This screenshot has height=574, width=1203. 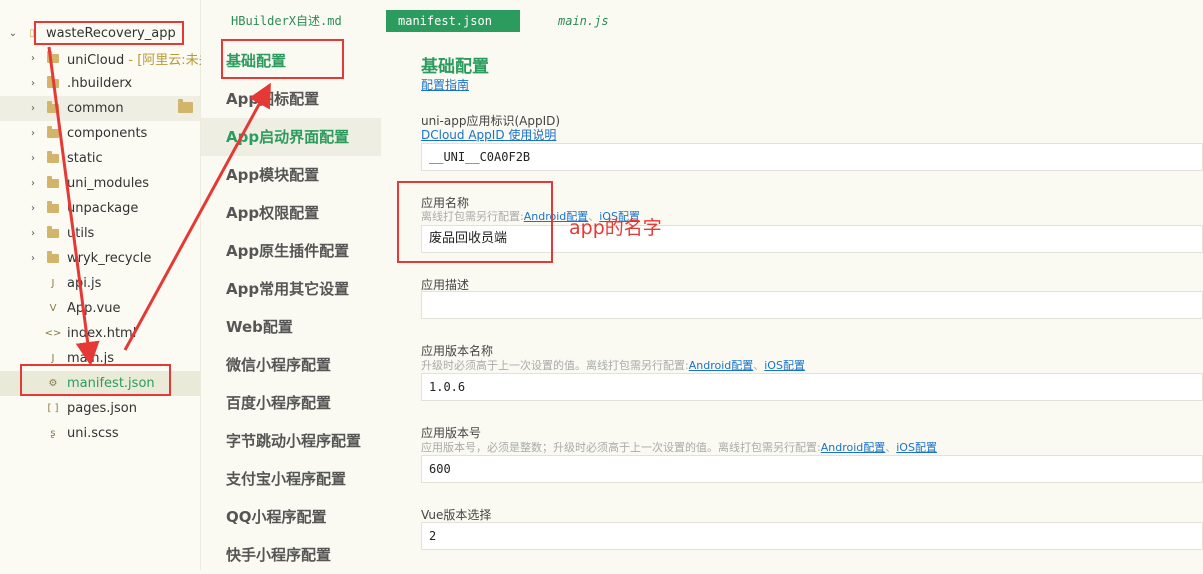 What do you see at coordinates (812, 536) in the screenshot?
I see `vue-version-field: 2` at bounding box center [812, 536].